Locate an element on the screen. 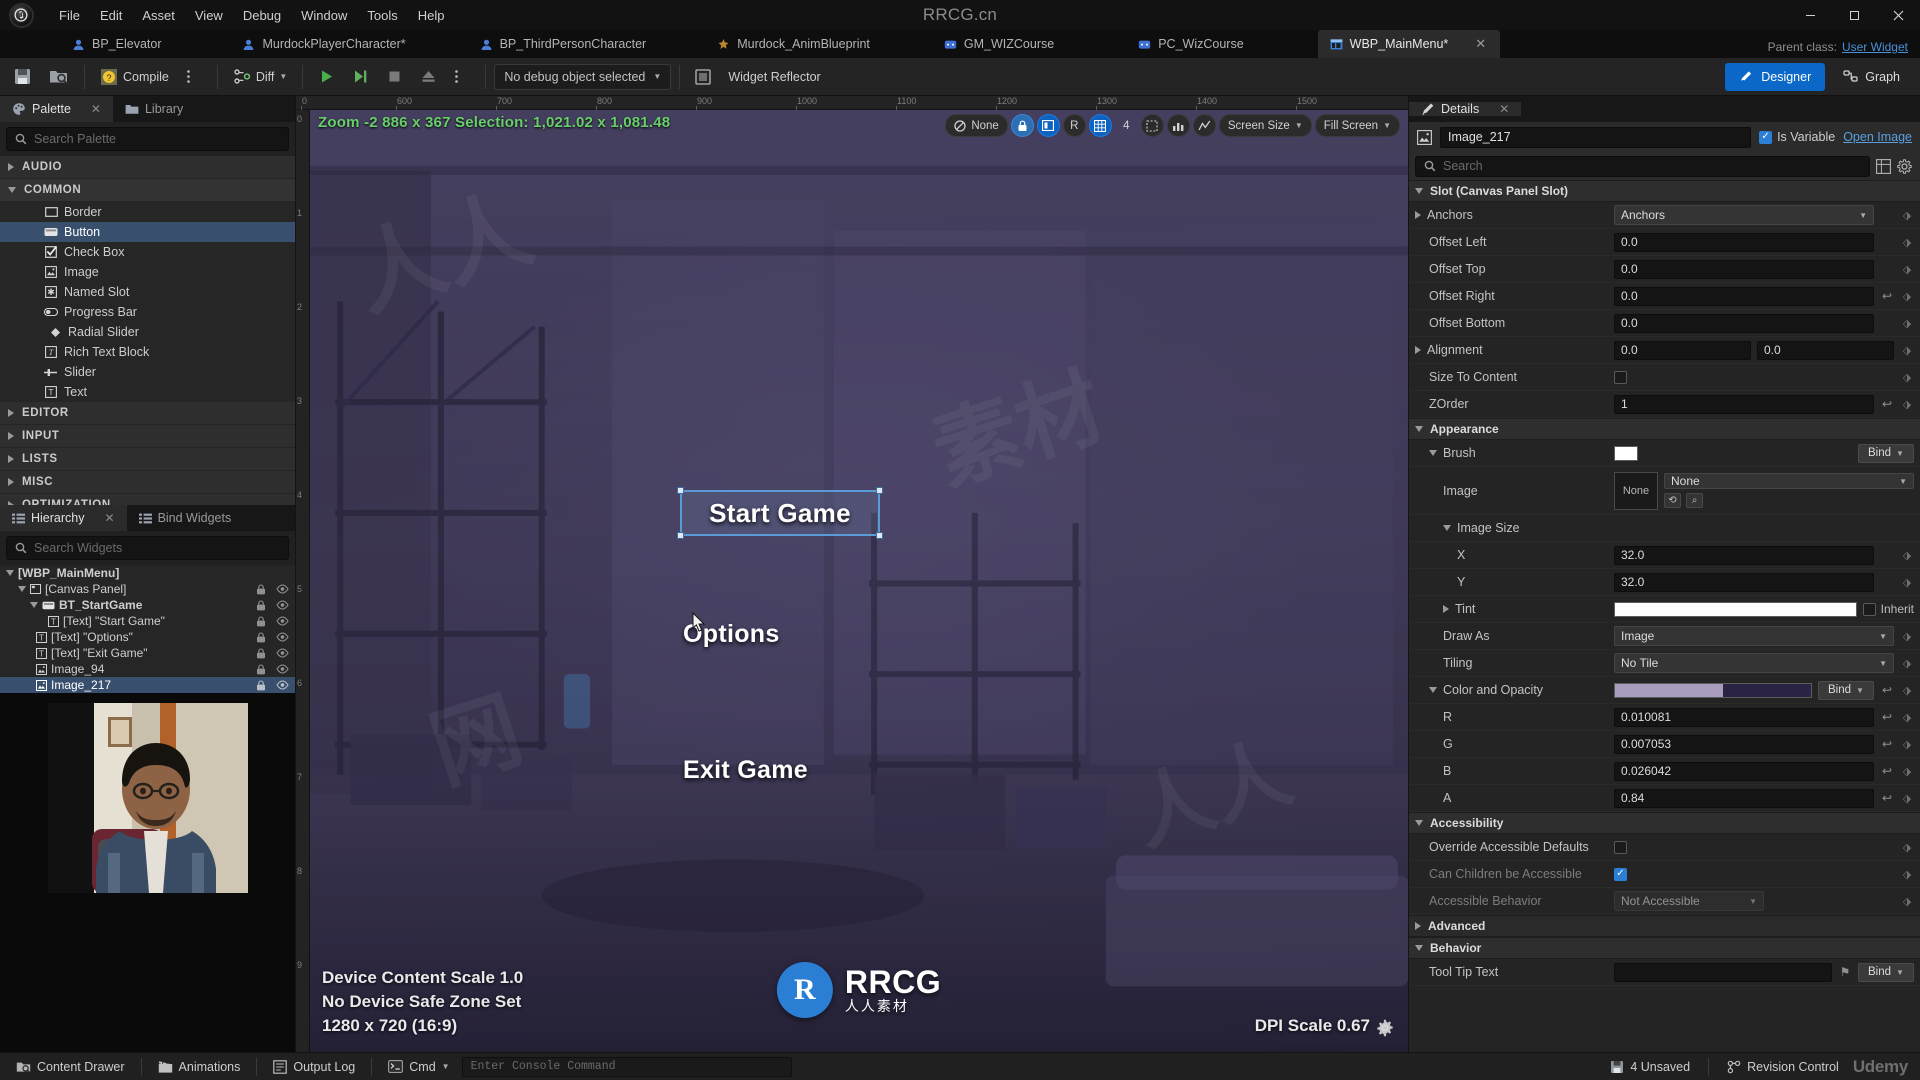  start-game-button: Start Game is located at coordinates (780, 513).